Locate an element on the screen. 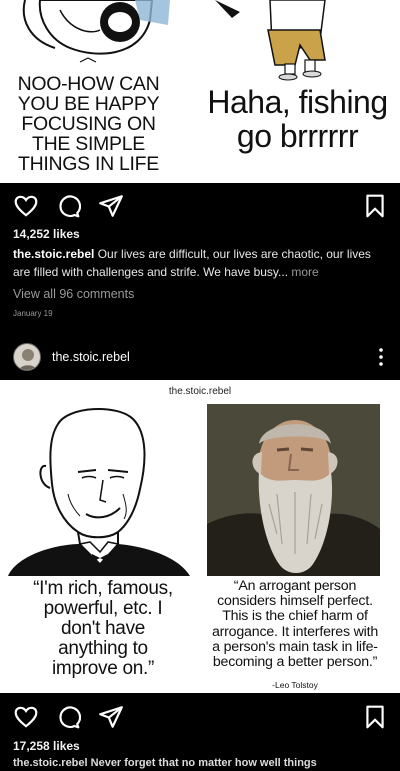  meme-left-line: anything to is located at coordinates (103, 648).